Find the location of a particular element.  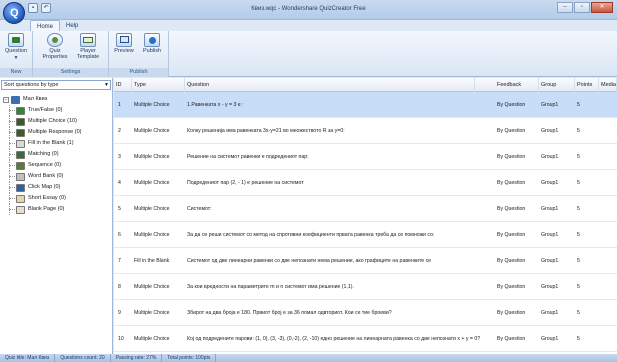

window-title: Квиз.wqc - Wondershare QuizCreator Free is located at coordinates (308, 9).